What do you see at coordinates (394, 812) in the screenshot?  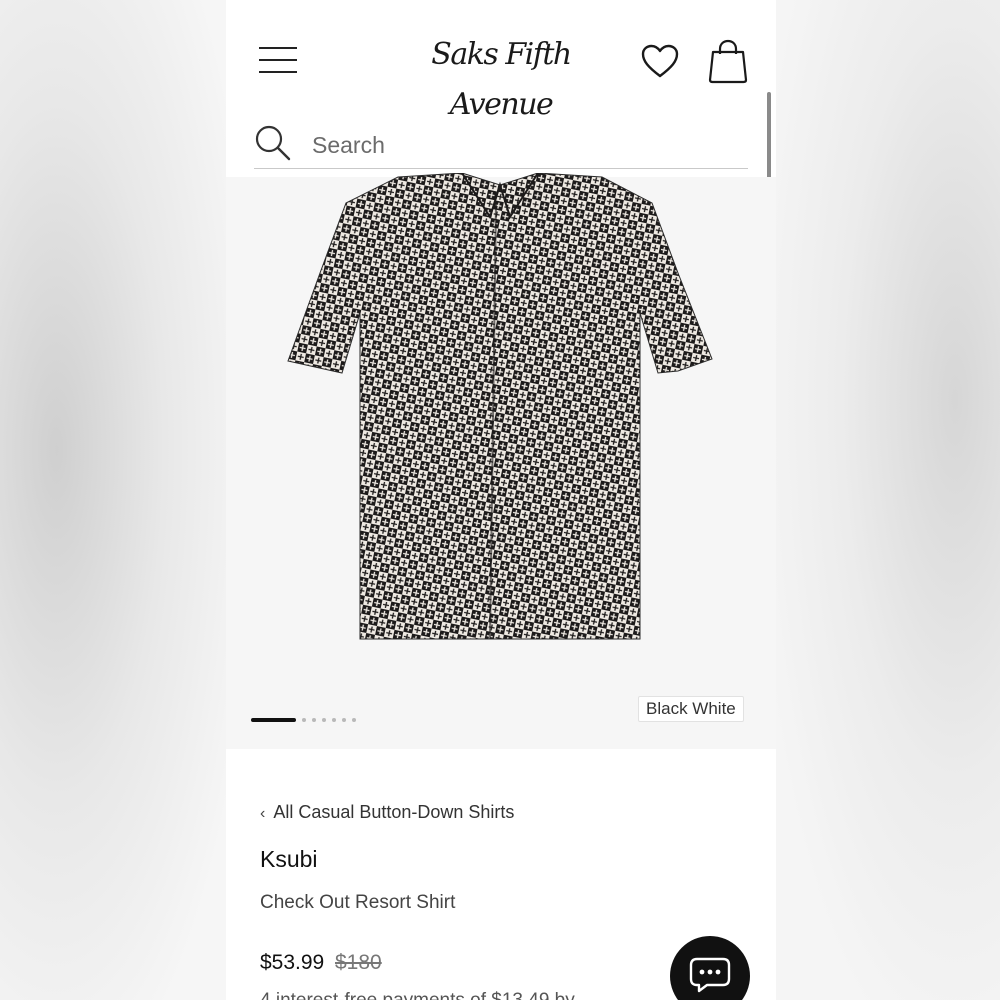 I see `breadcrumb-label: All Casual Button-Down Shirts` at bounding box center [394, 812].